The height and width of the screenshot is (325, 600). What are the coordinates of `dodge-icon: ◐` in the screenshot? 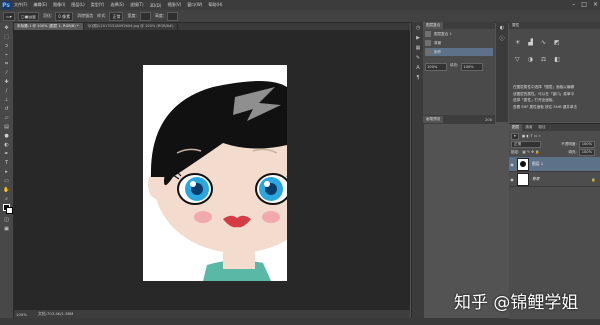 It's located at (6, 144).